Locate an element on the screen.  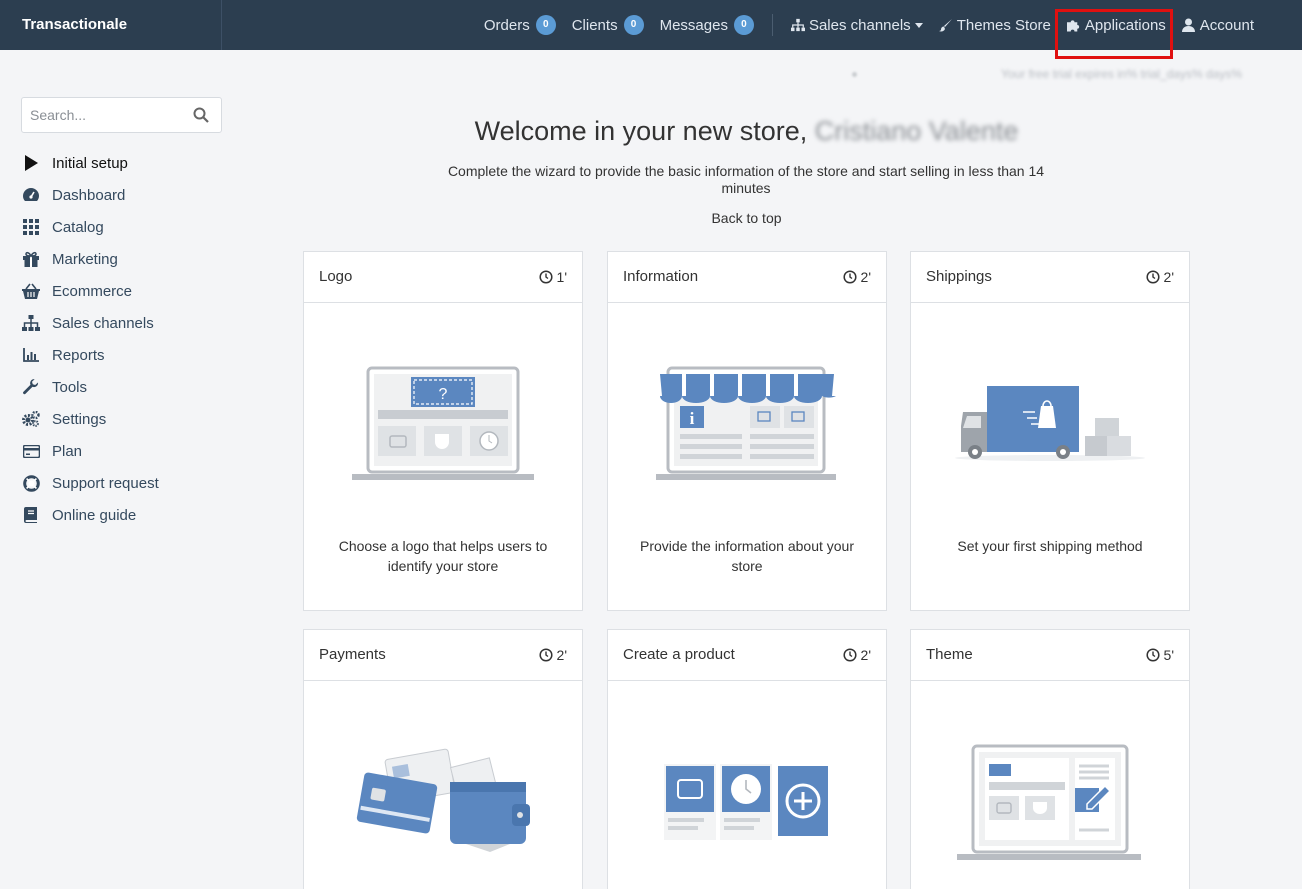
nav-account-label: Account is located at coordinates (1226, 25).